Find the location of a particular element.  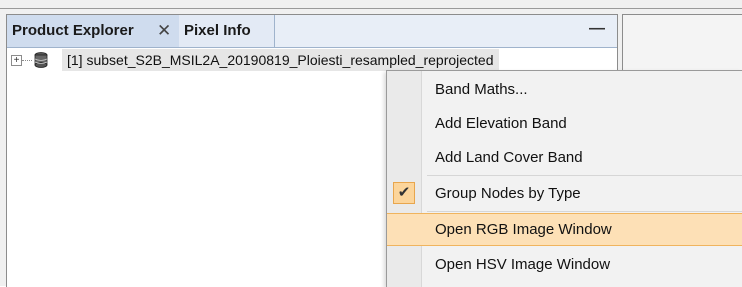

menu-item-add-land-cover-band: Add Land Cover Band is located at coordinates (564, 157).